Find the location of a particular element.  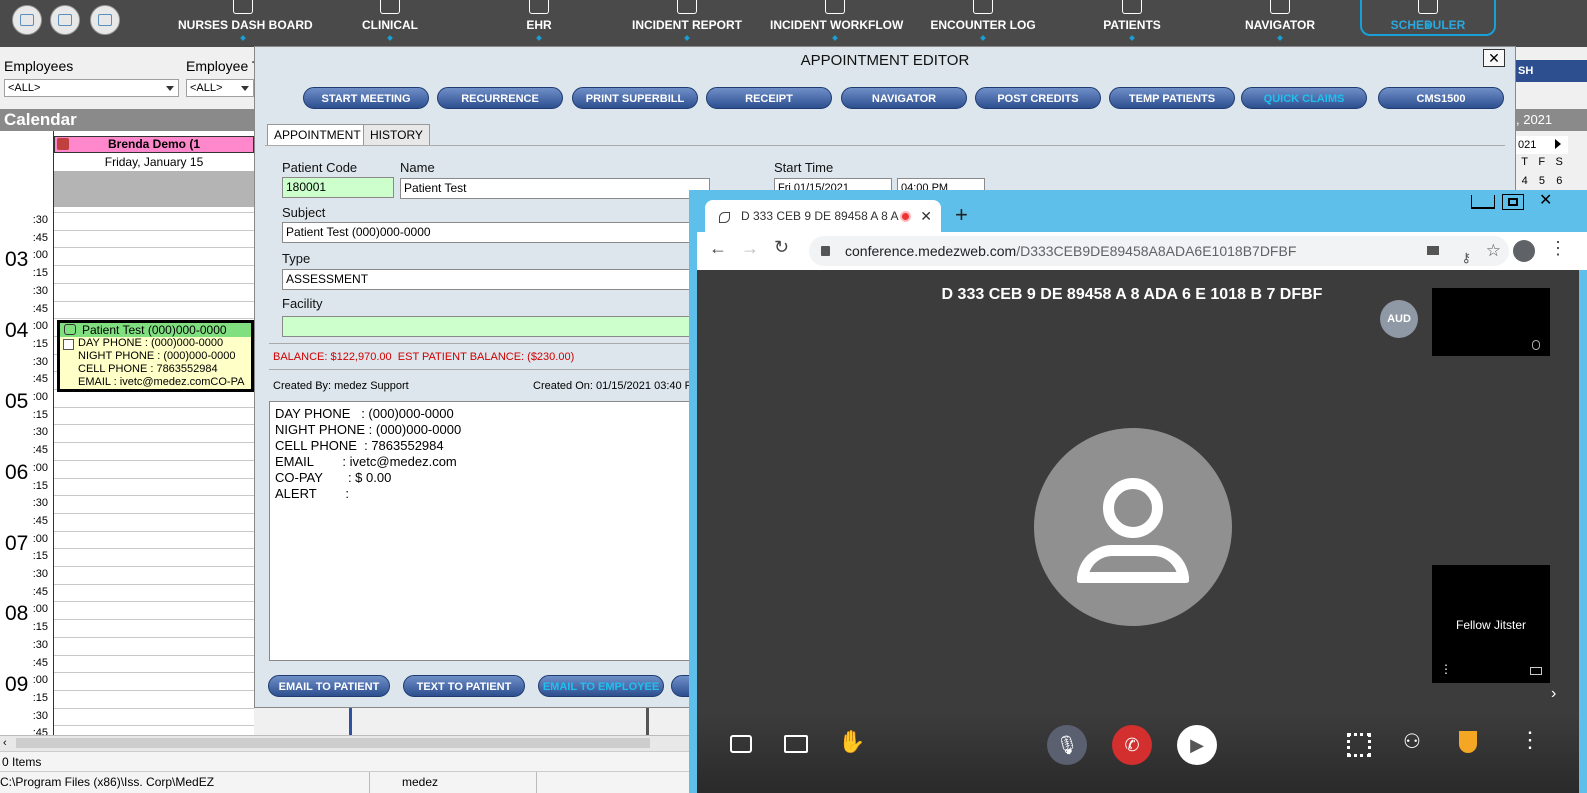

profile-icon is located at coordinates (1524, 251).